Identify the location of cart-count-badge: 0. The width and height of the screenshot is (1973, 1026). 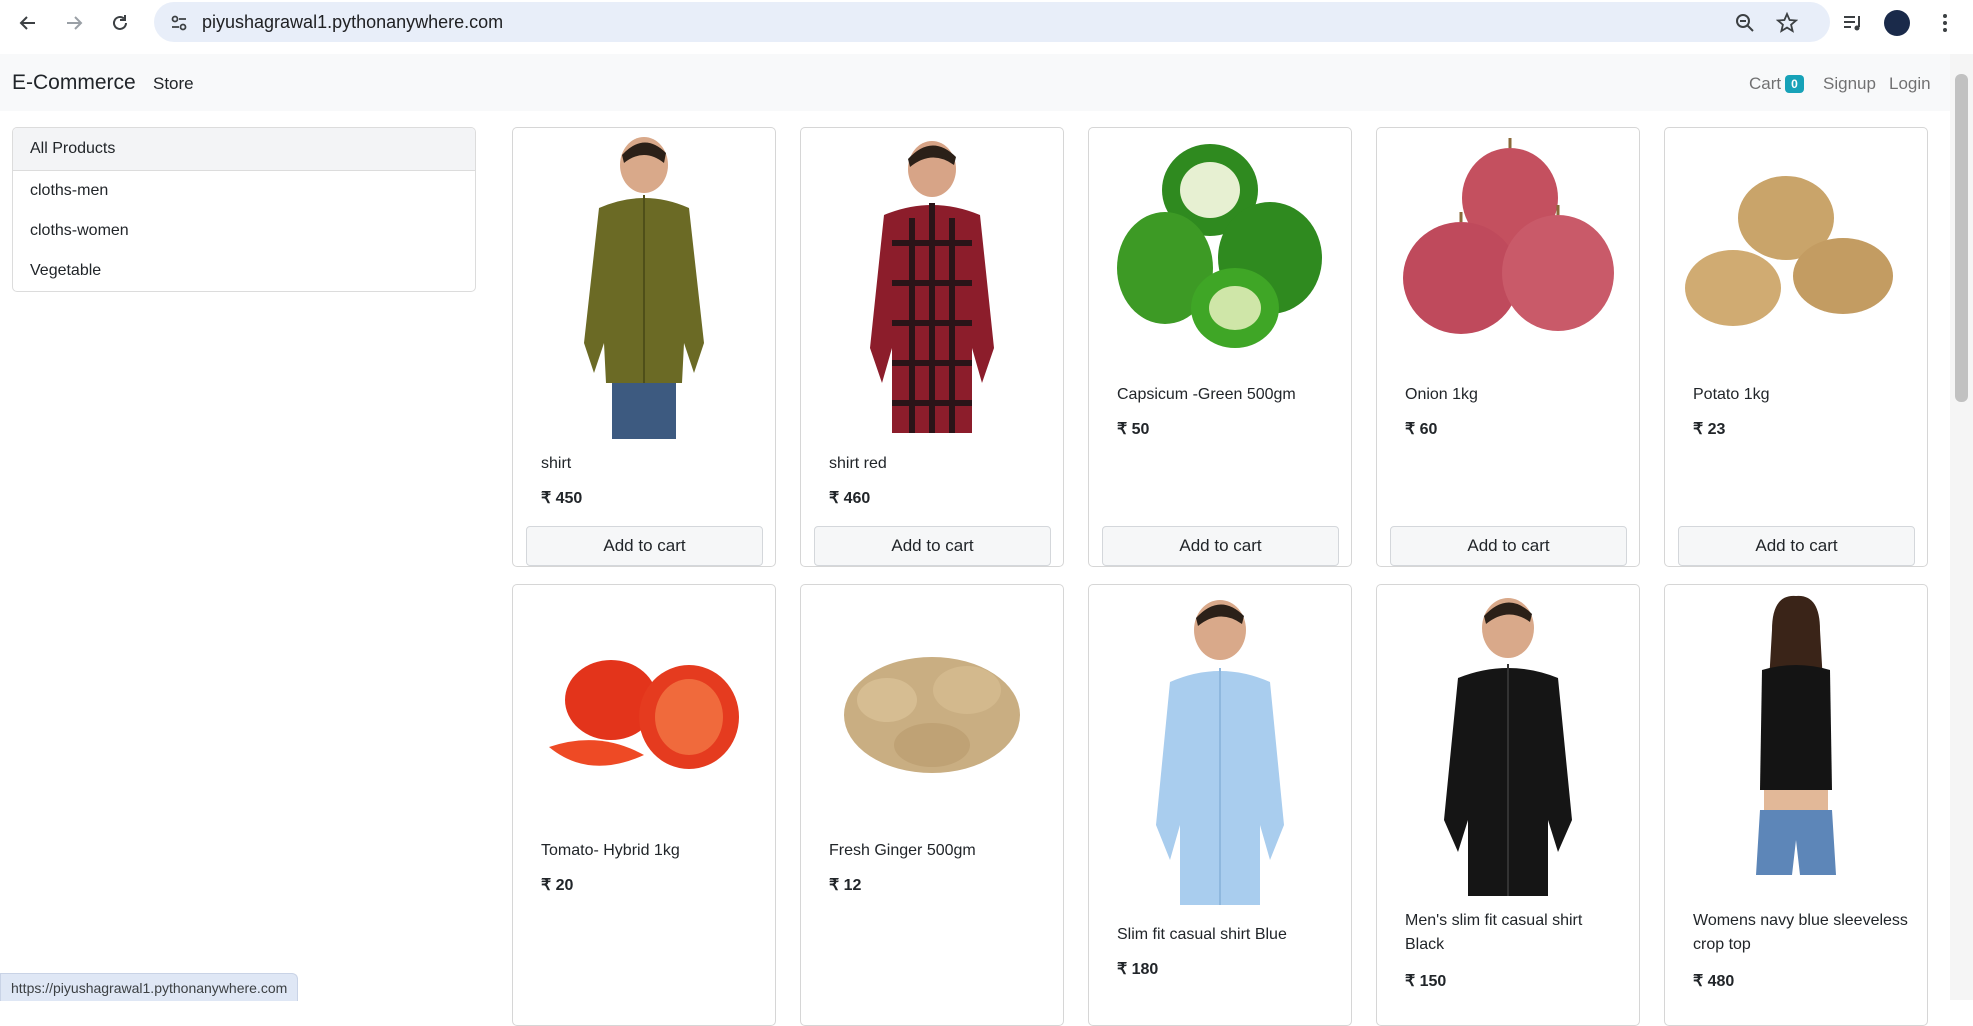
(1794, 84).